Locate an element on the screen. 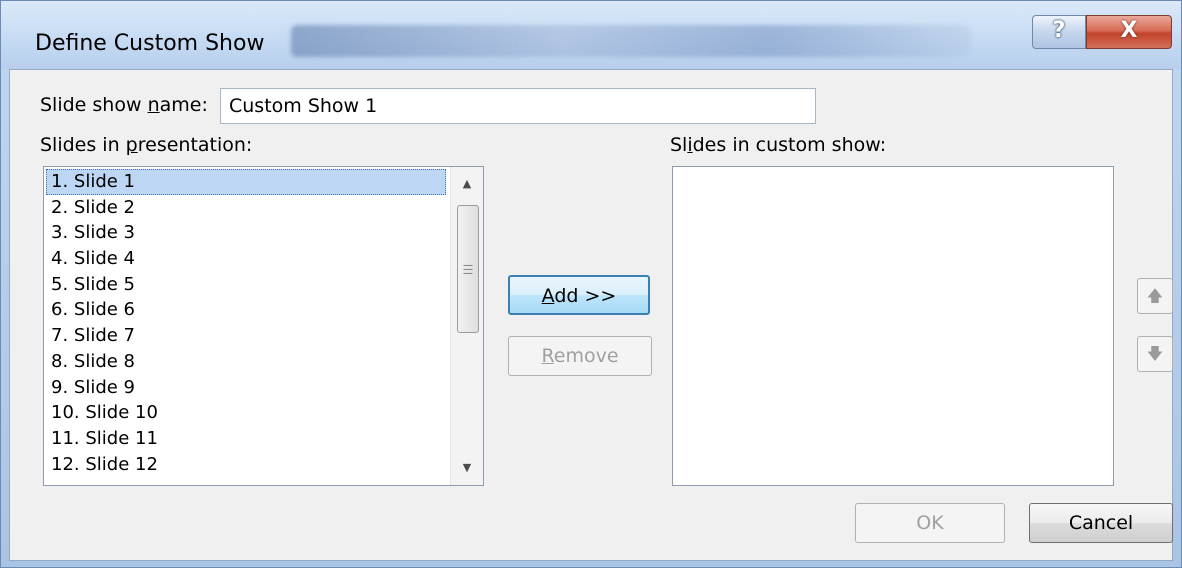 Image resolution: width=1182 pixels, height=568 pixels. slides-in-custom-show-label: Slides in custom show: is located at coordinates (778, 145).